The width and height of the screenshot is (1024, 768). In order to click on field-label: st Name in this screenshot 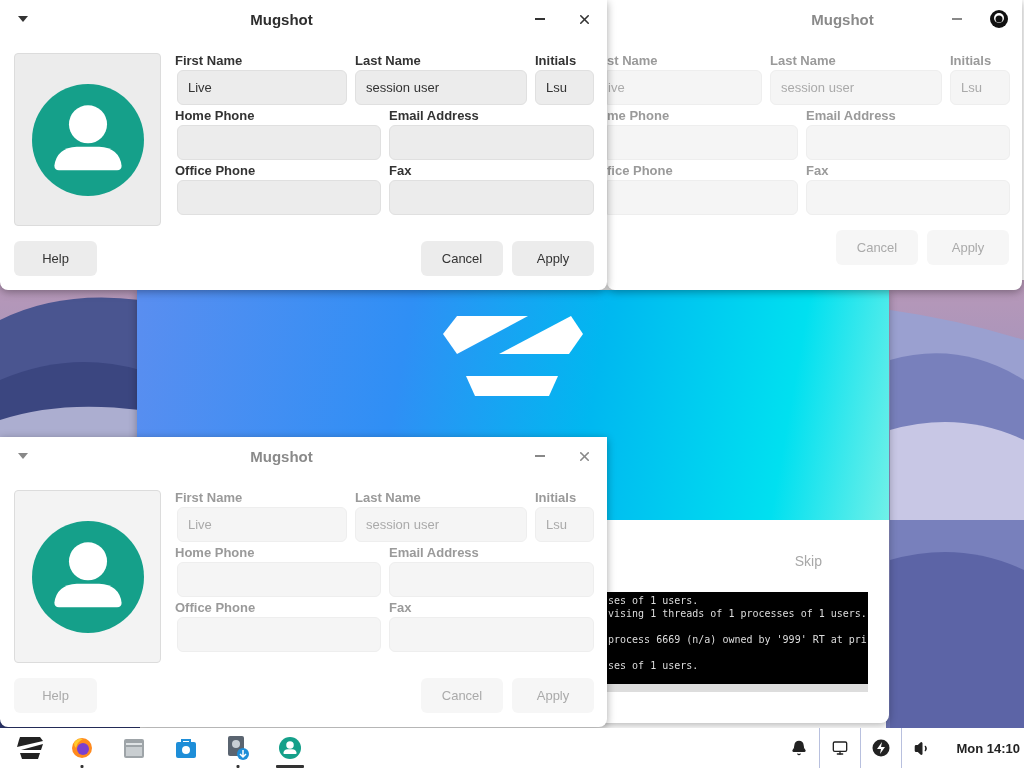, I will do `click(633, 60)`.